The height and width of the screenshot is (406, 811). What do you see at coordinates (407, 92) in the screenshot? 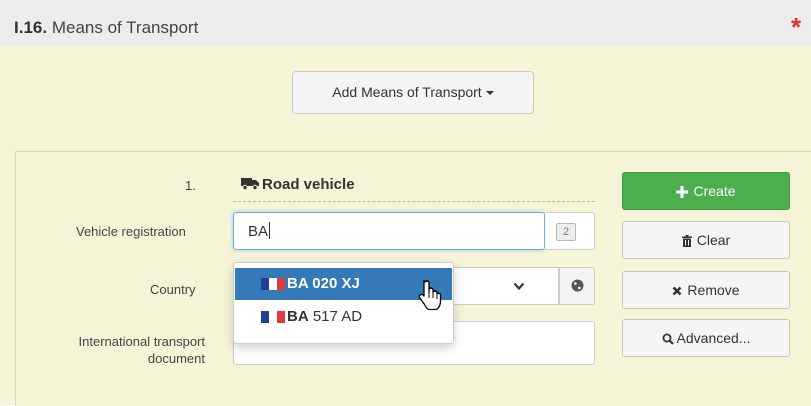
I see `add-button-label: Add Means of Transport` at bounding box center [407, 92].